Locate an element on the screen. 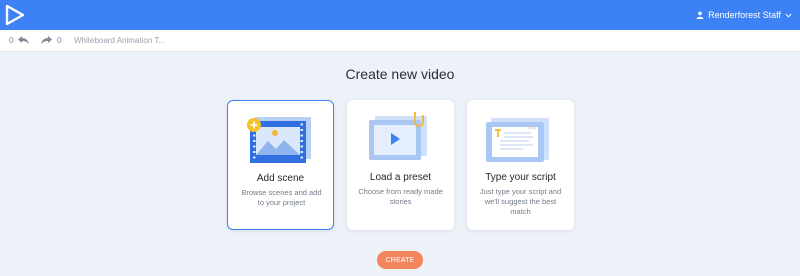  user-name: Renderforest Staff is located at coordinates (744, 15).